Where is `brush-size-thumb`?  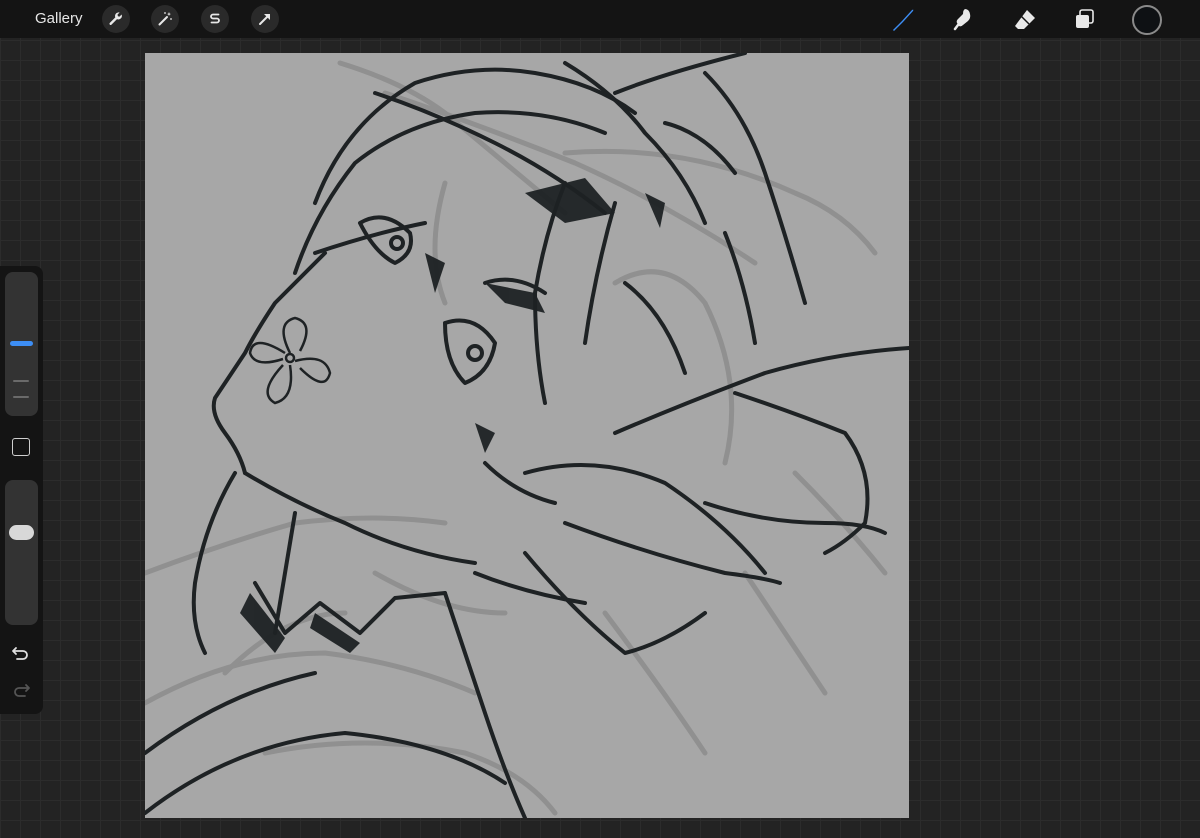
brush-size-thumb is located at coordinates (21, 343).